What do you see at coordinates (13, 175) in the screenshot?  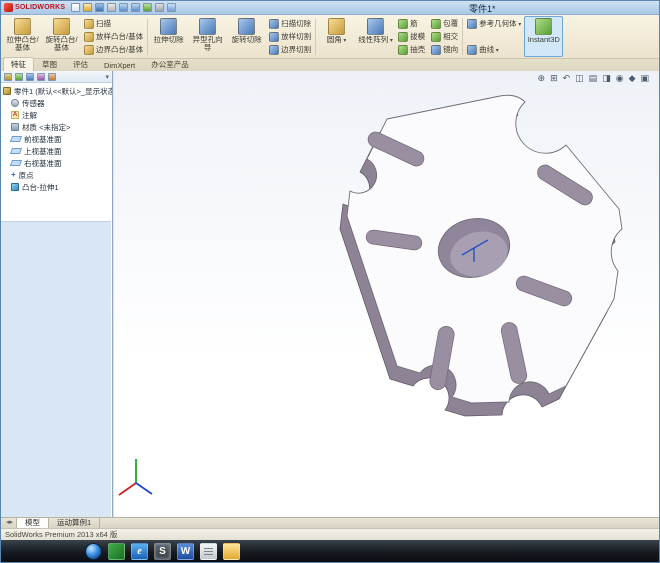 I see `origin-icon` at bounding box center [13, 175].